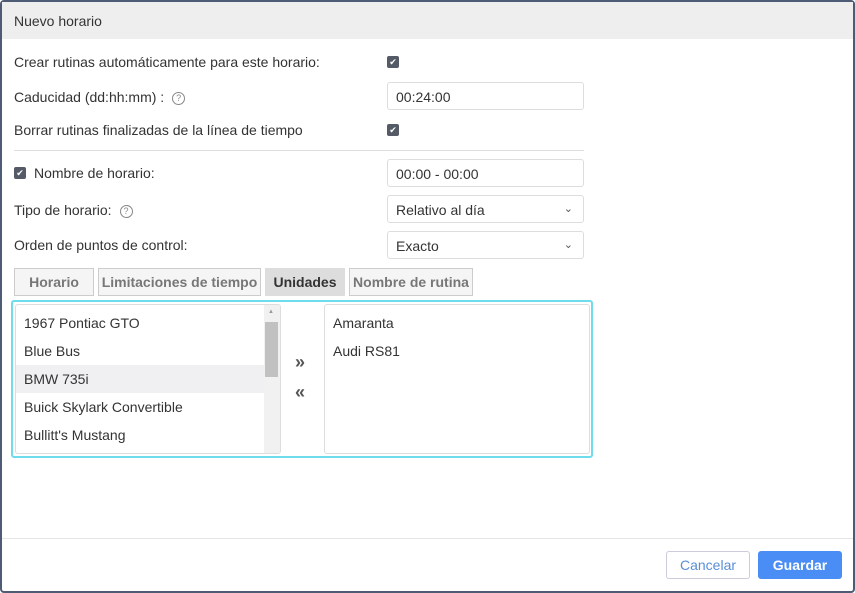 This screenshot has width=855, height=593. What do you see at coordinates (179, 282) in the screenshot?
I see `tab-limitaciones: Limitaciones de tiempo` at bounding box center [179, 282].